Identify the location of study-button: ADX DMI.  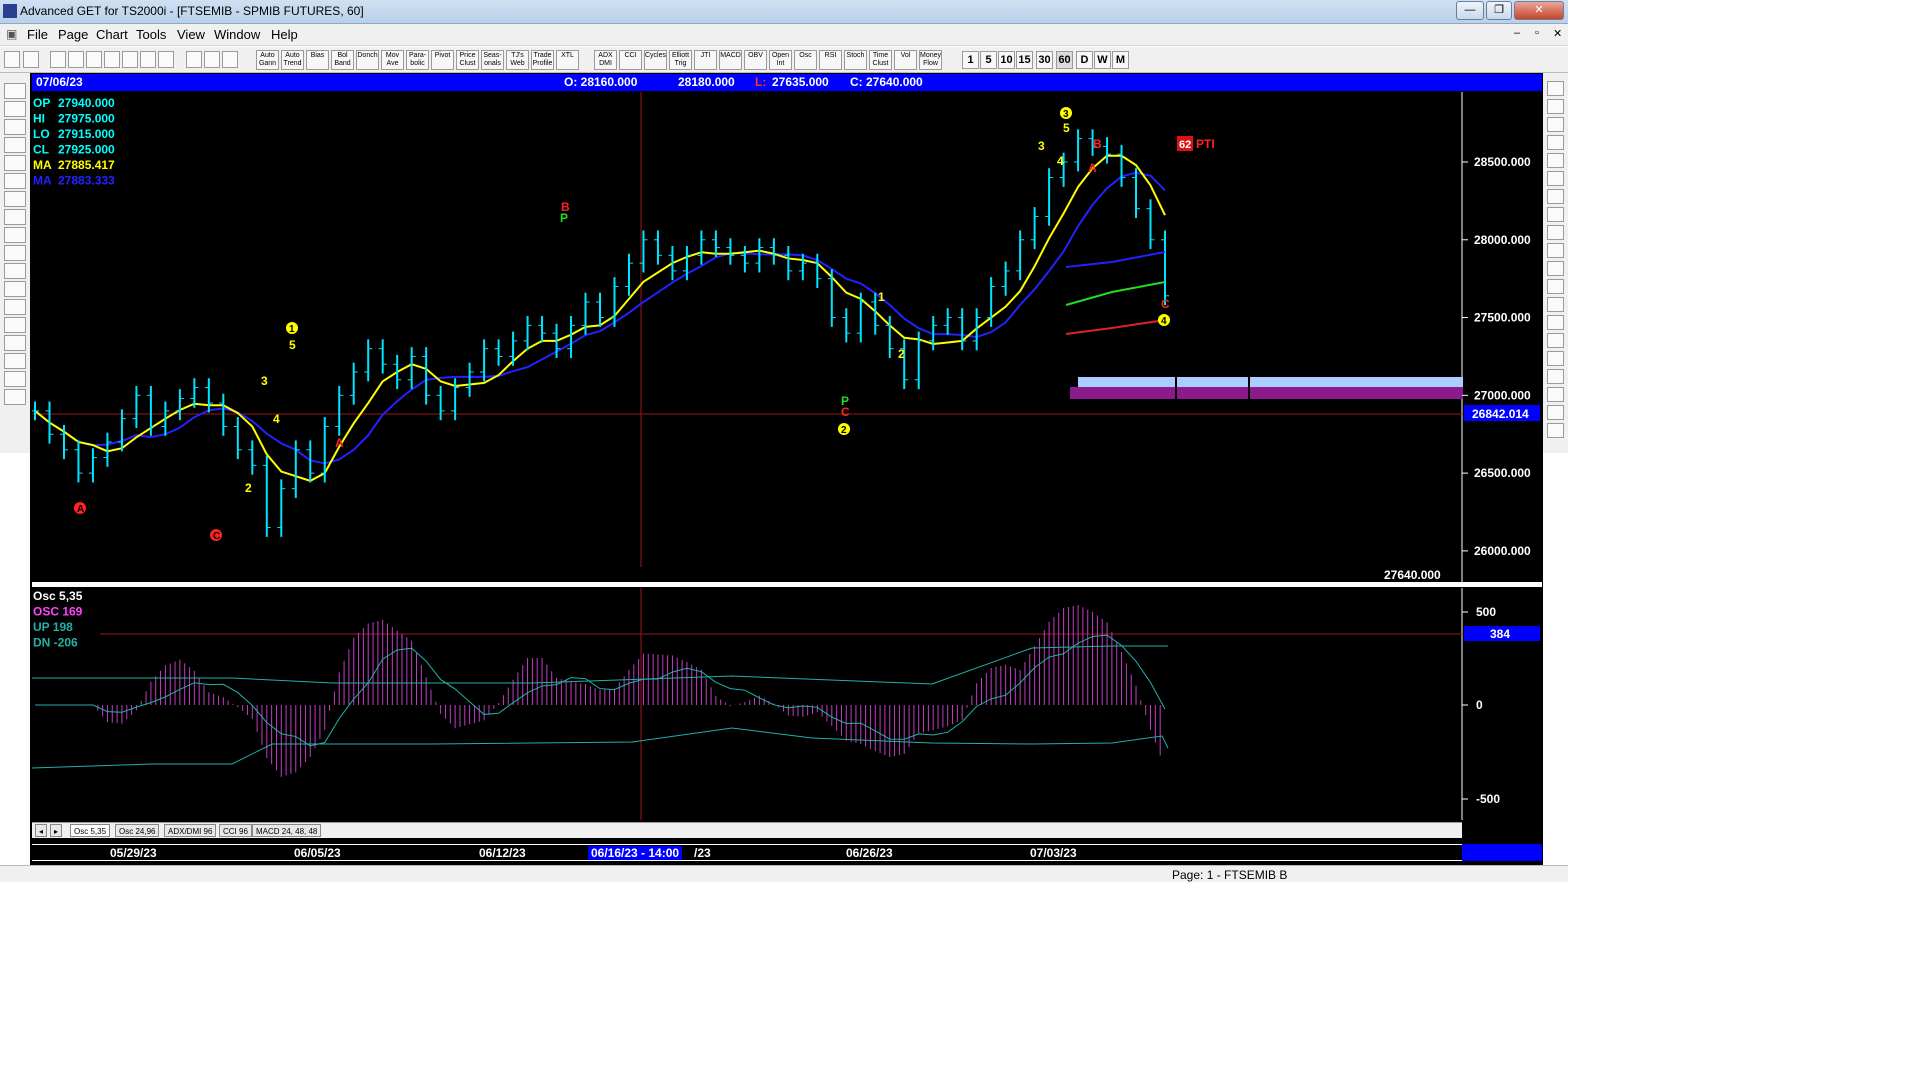
(605, 60).